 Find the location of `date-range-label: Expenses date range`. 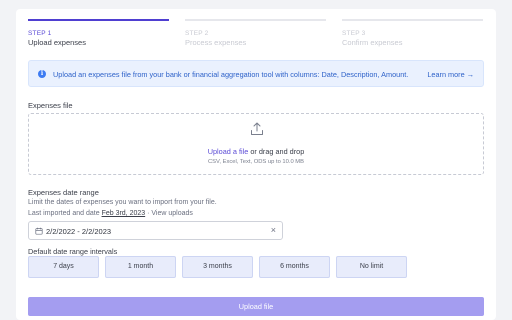

date-range-label: Expenses date range is located at coordinates (63, 192).